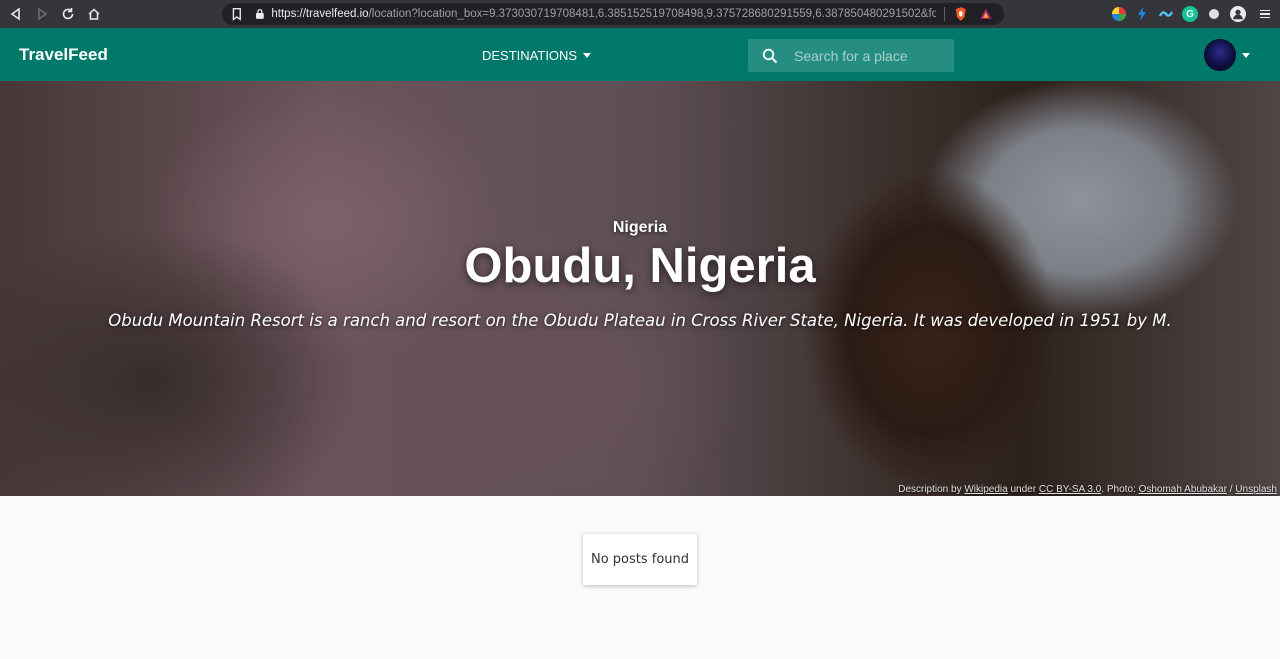 This screenshot has height=659, width=1280. What do you see at coordinates (1183, 489) in the screenshot?
I see `photographer-link: Oshomah Abubakar` at bounding box center [1183, 489].